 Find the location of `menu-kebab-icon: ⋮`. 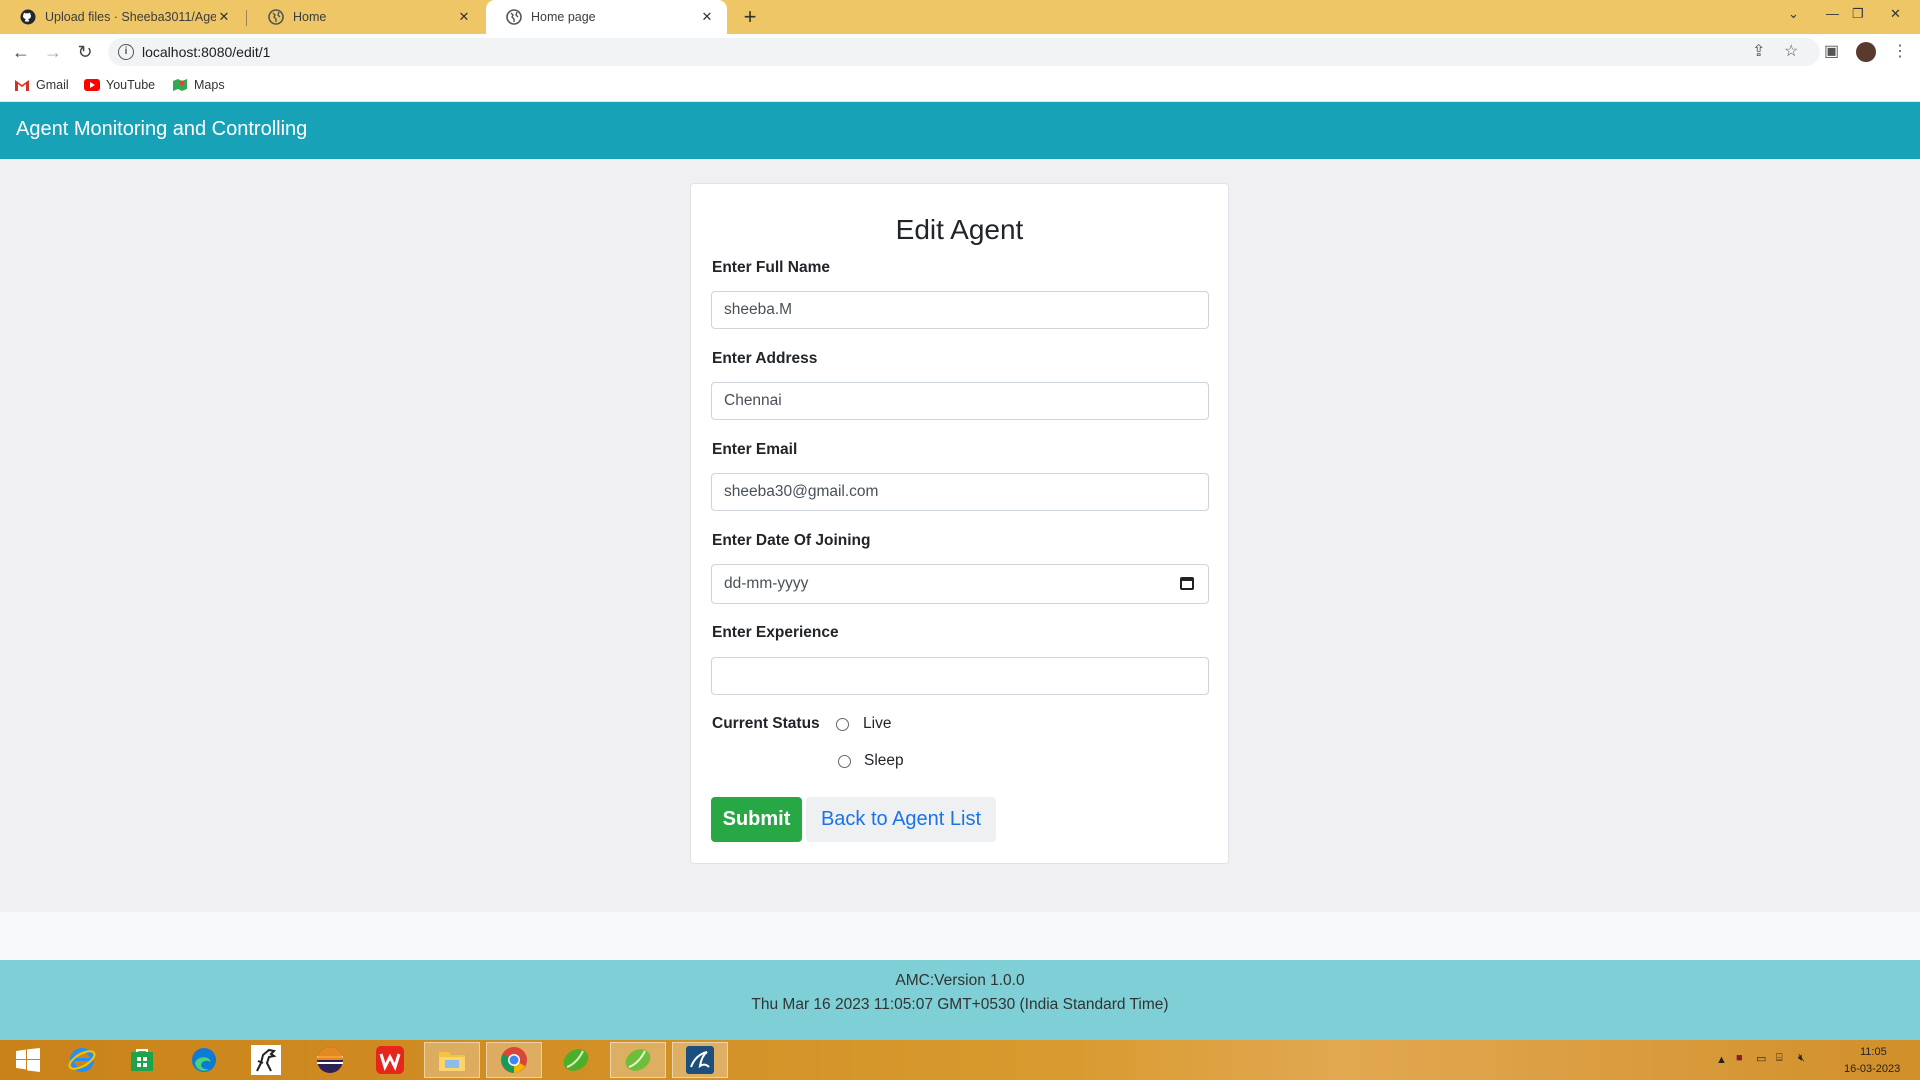

menu-kebab-icon: ⋮ is located at coordinates (1900, 51).